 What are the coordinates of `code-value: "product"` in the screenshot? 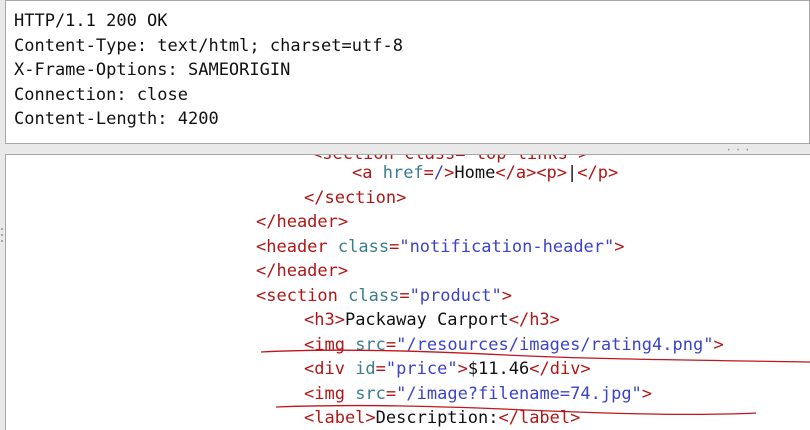 It's located at (455, 295).